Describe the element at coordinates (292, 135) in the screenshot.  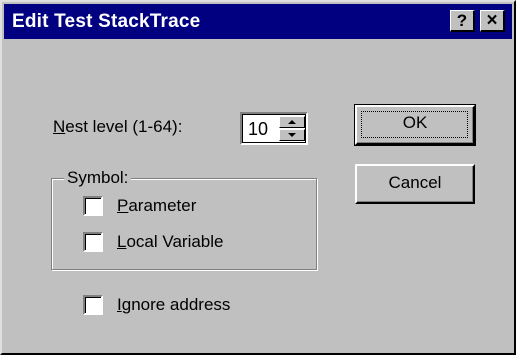
I see `spin-down-icon` at that location.